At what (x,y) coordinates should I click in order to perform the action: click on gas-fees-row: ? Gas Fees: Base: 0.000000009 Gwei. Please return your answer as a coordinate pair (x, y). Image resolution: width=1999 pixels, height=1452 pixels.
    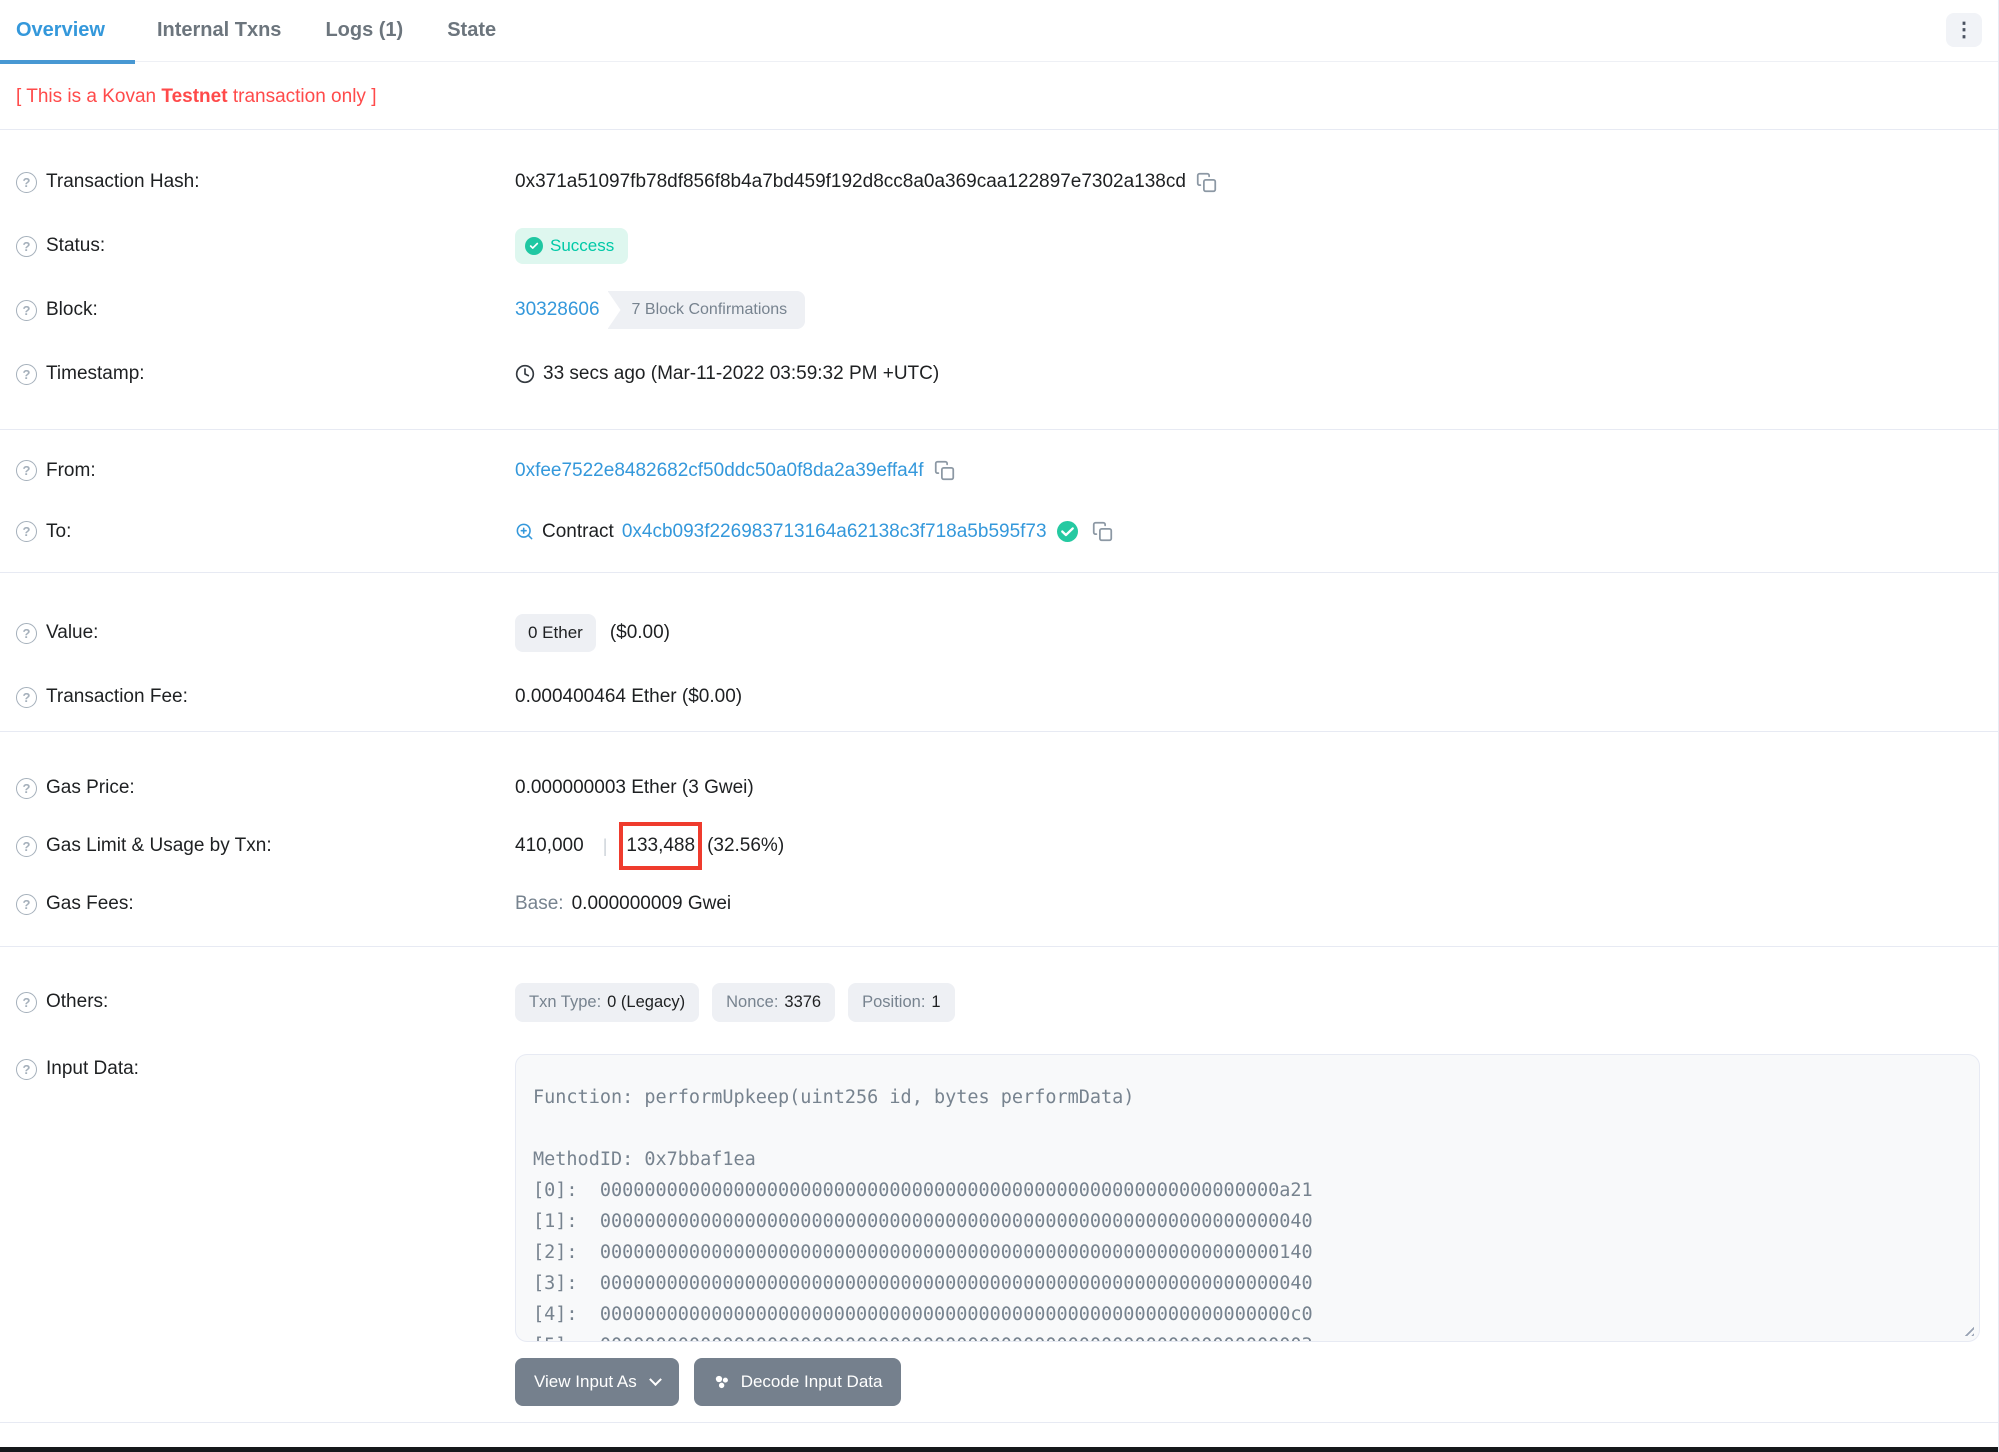
    Looking at the image, I should click on (999, 904).